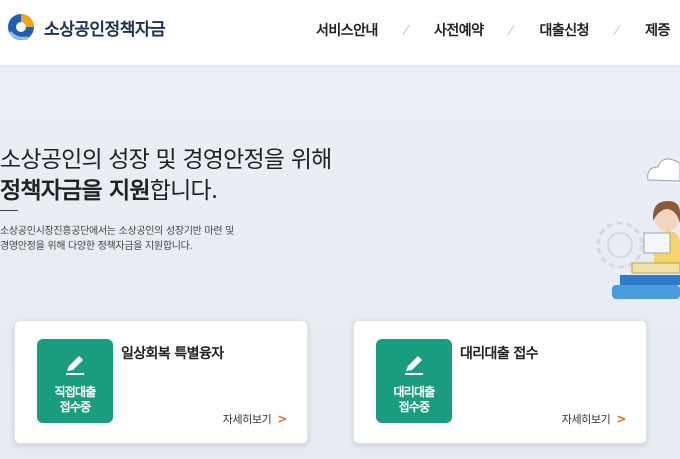 The image size is (680, 459). Describe the element at coordinates (493, 30) in the screenshot. I see `main-nav: 서비스안내 / 사전예약 / 대출신청 / 제증` at that location.